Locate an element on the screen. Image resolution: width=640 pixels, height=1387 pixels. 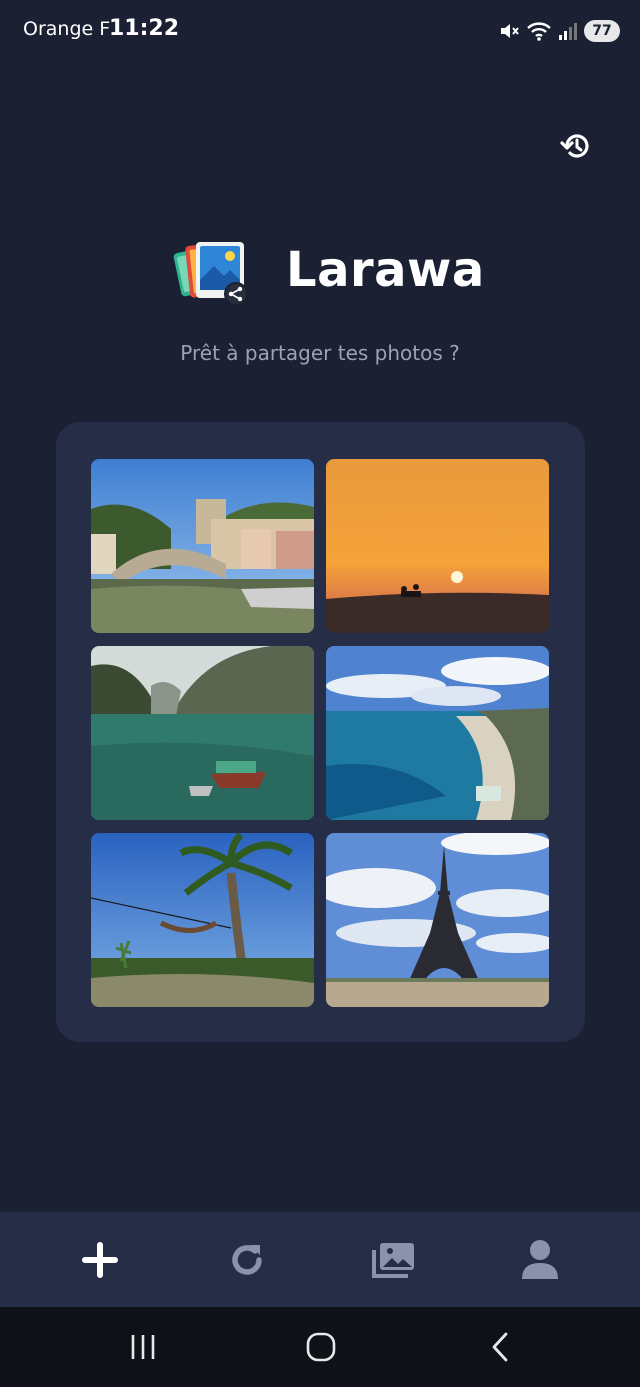
nav-add-button is located at coordinates (100, 1260).